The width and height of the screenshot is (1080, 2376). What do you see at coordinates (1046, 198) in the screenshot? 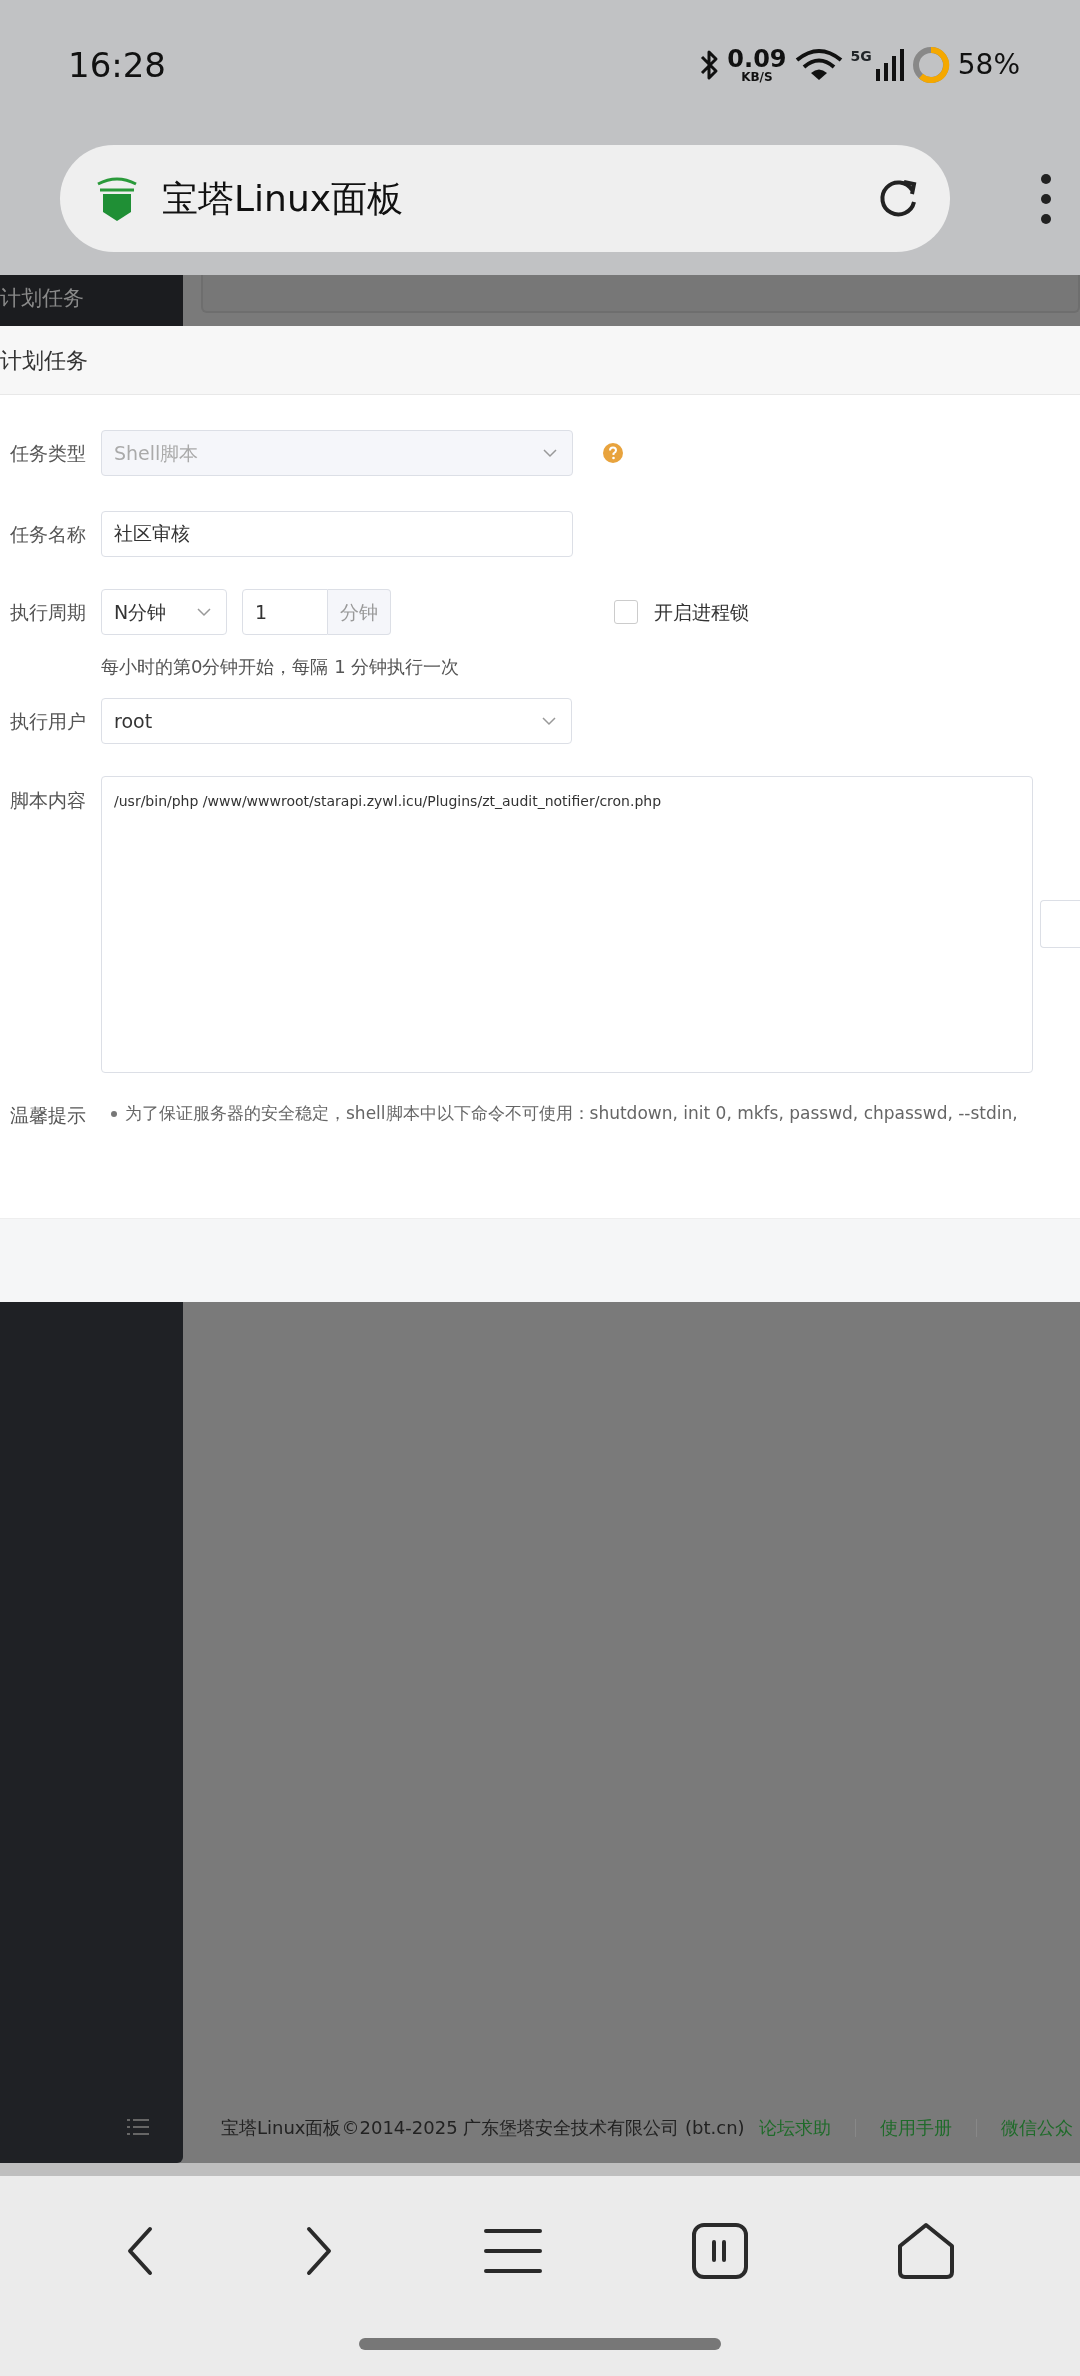
I see `more-menu-icon` at bounding box center [1046, 198].